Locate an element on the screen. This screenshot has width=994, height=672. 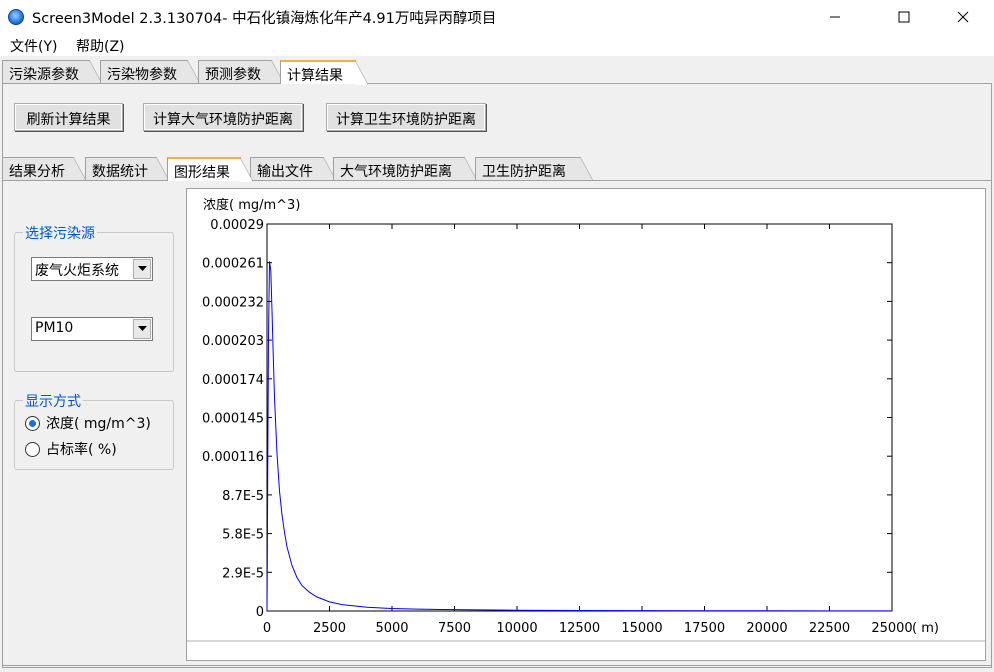
x-tick-label: 17500 is located at coordinates (704, 628).